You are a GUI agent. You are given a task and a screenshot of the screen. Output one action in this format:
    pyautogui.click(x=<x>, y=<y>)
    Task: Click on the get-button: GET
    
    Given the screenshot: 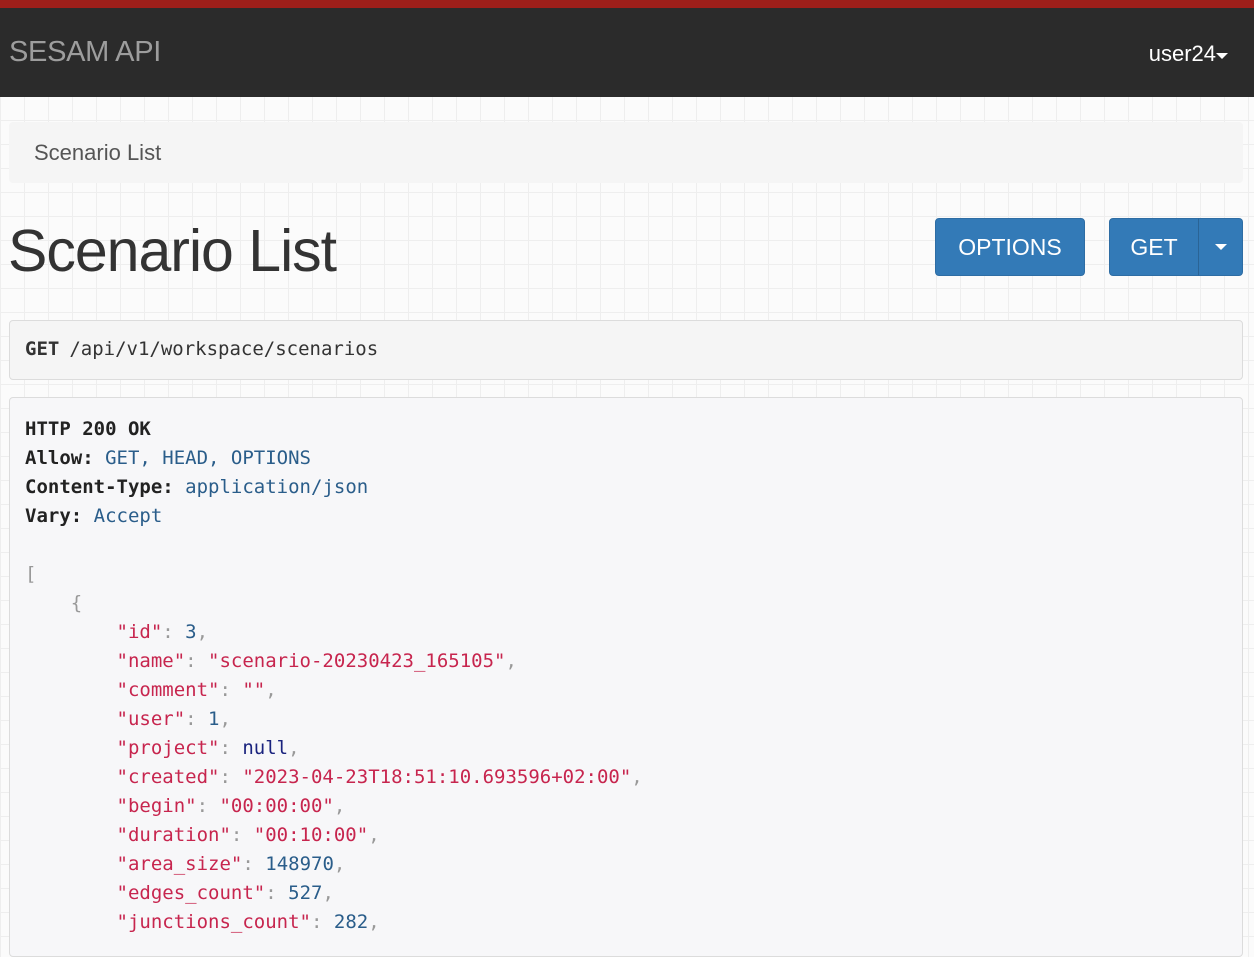 What is the action you would take?
    pyautogui.click(x=1154, y=247)
    